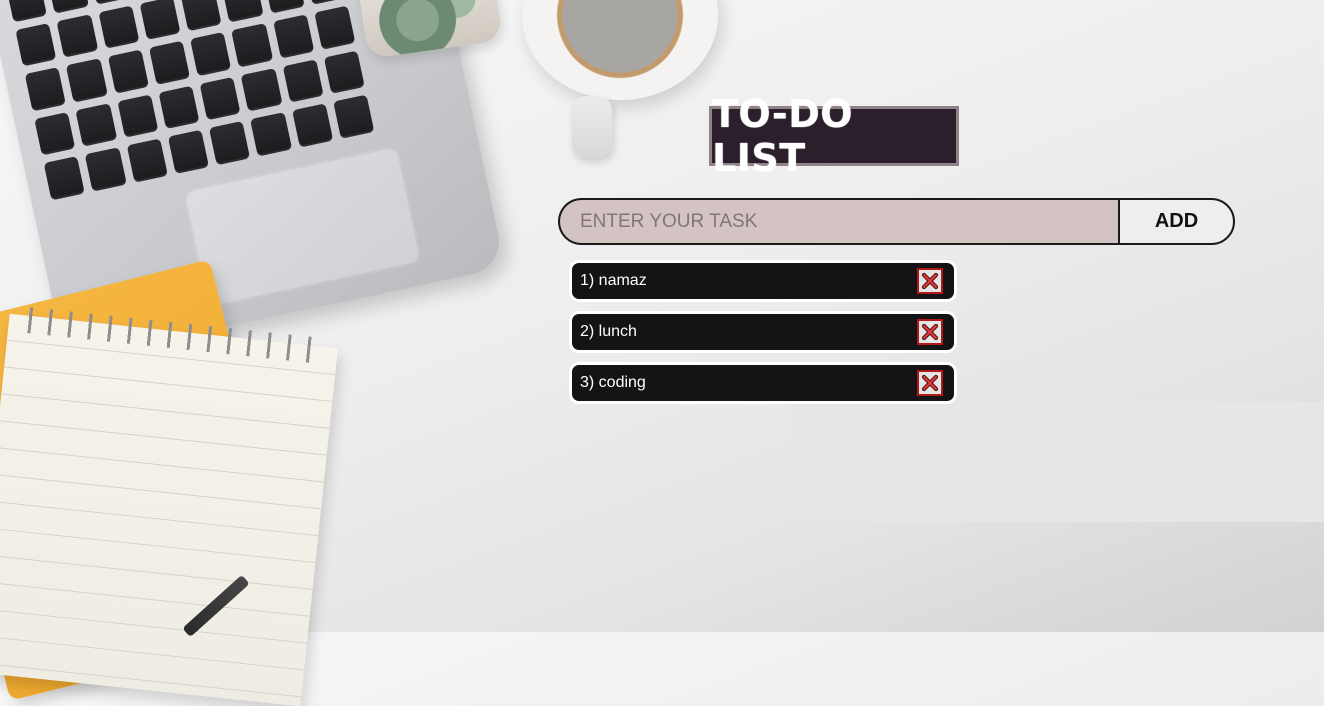 This screenshot has width=1324, height=706. Describe the element at coordinates (430, 30) in the screenshot. I see `succulent-plant-image` at that location.